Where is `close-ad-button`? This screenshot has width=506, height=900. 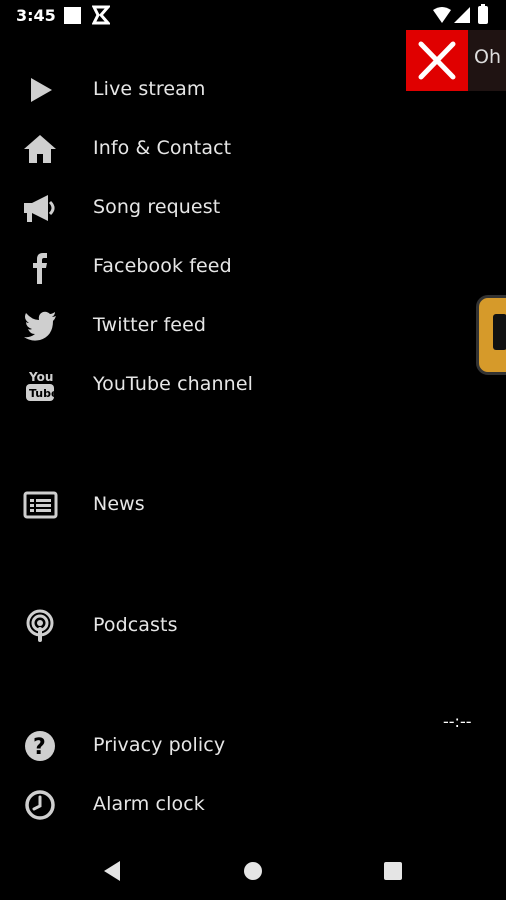 close-ad-button is located at coordinates (437, 60).